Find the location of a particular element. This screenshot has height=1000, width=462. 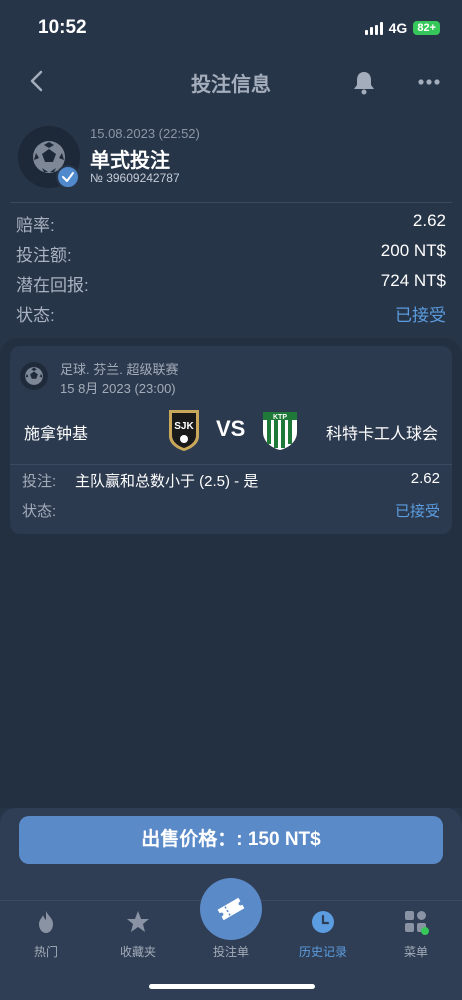

home-logo-text: SJK is located at coordinates (184, 426).